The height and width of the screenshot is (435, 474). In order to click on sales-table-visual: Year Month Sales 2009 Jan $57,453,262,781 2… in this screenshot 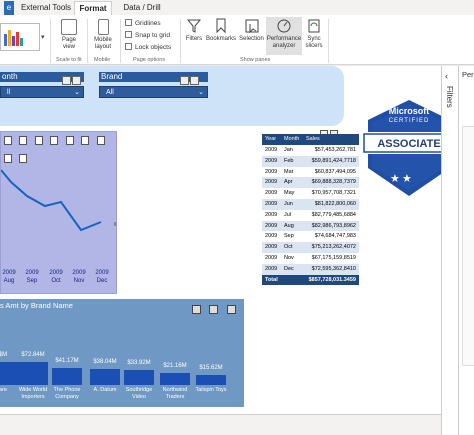, I will do `click(310, 207)`.